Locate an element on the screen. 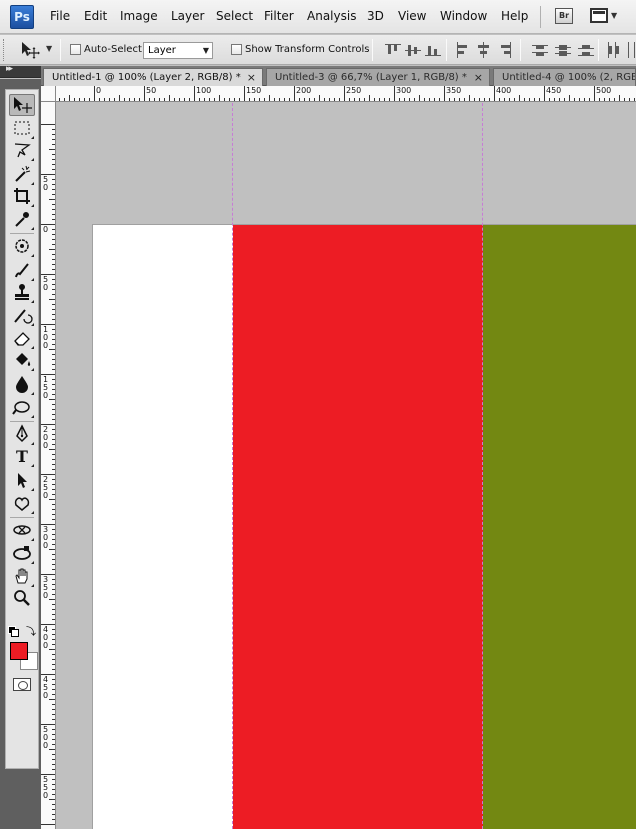 Image resolution: width=636 pixels, height=829 pixels. 3d-orbit-tool-icon is located at coordinates (22, 554).